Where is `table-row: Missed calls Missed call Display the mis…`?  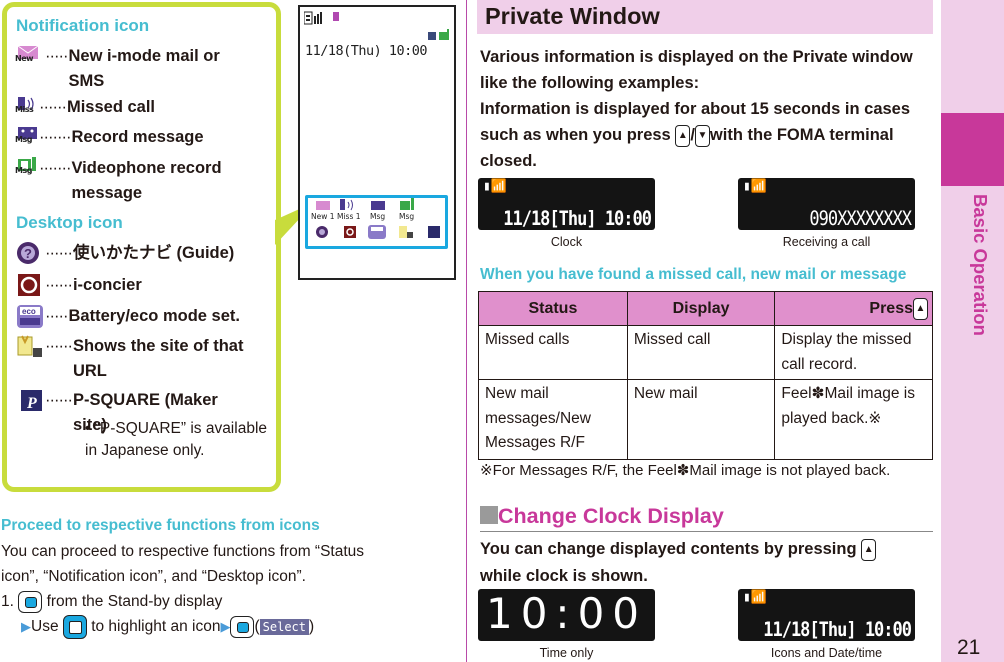
table-row: Missed calls Missed call Display the mis… is located at coordinates (705, 352).